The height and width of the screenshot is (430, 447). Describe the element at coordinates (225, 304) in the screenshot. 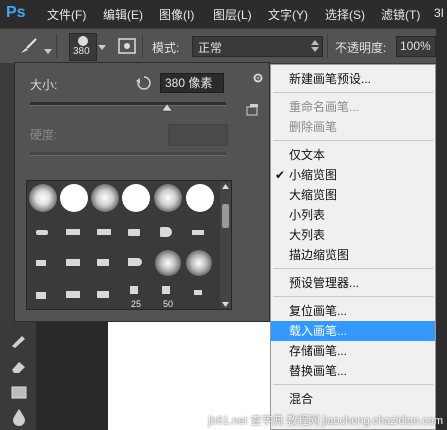

I see `scroll-down-icon` at that location.